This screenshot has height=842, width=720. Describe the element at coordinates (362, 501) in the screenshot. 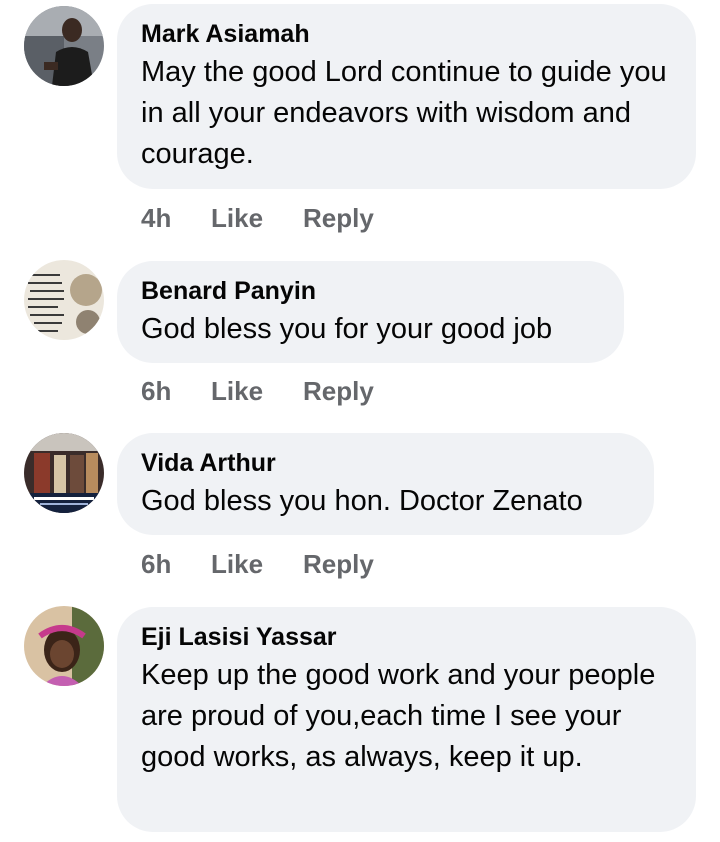

I see `comment-text: God bless you hon. Doctor Zenato` at that location.